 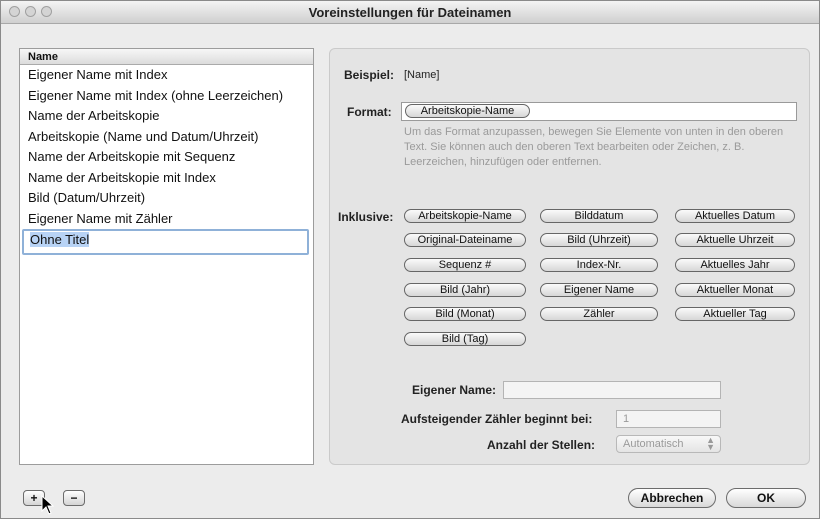 I want to click on example-label: Beispiel:, so click(x=369, y=75).